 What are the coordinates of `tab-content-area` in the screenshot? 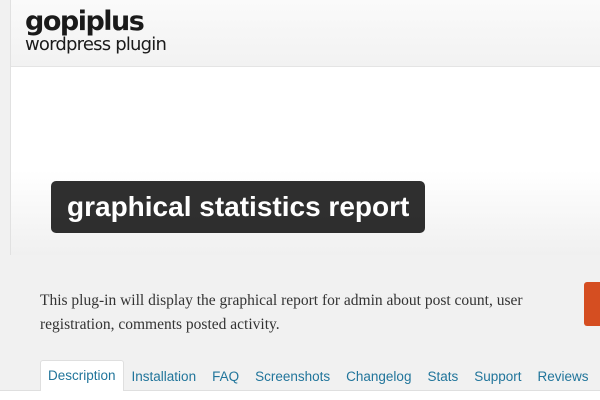 It's located at (300, 395).